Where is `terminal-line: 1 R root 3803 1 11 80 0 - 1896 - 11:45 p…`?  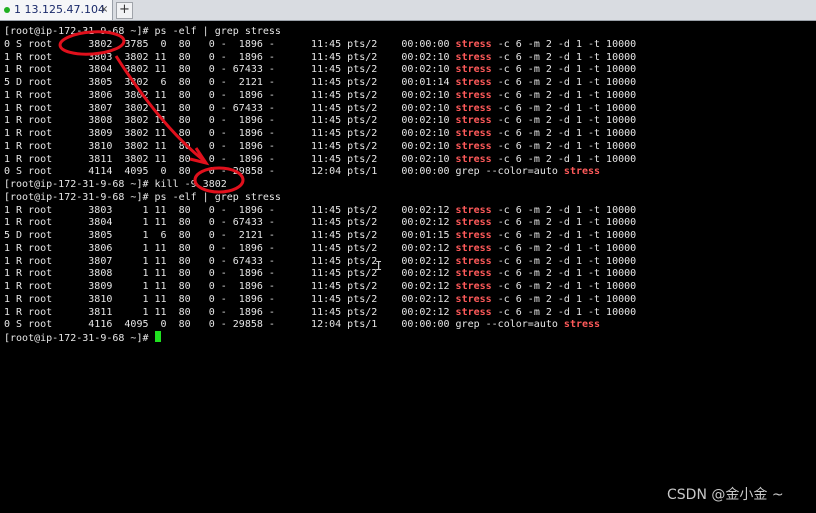 terminal-line: 1 R root 3803 1 11 80 0 - 1896 - 11:45 p… is located at coordinates (320, 210).